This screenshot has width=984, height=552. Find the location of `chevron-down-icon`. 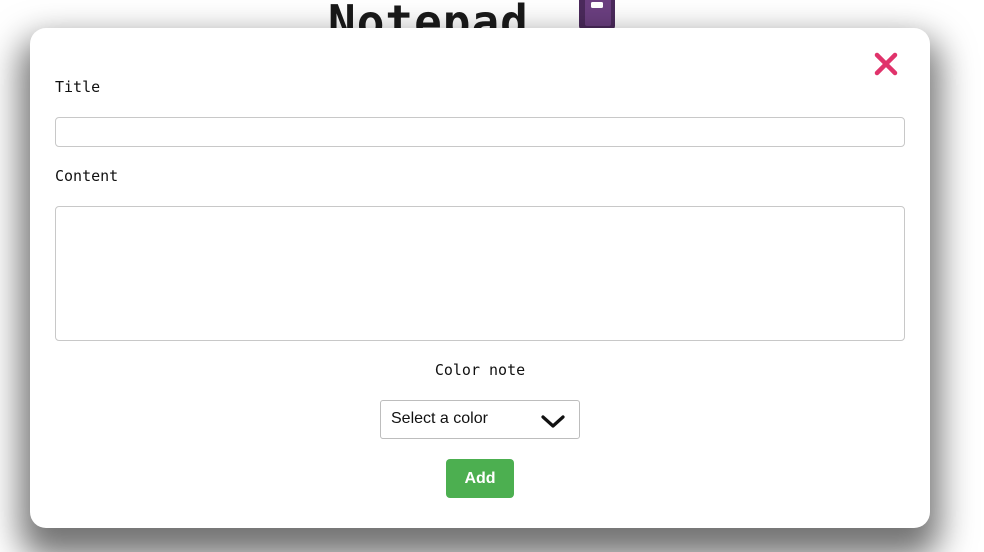

chevron-down-icon is located at coordinates (553, 421).